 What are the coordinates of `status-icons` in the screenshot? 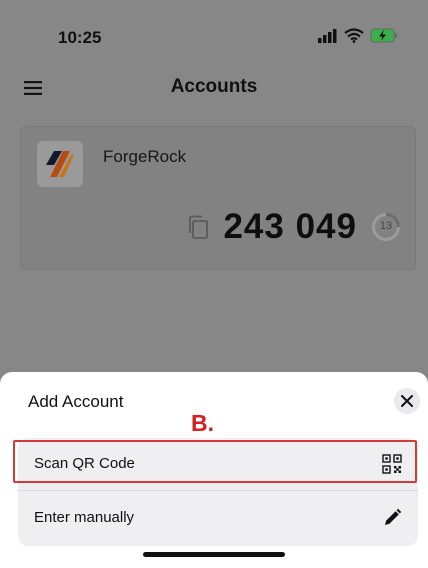 It's located at (358, 35).